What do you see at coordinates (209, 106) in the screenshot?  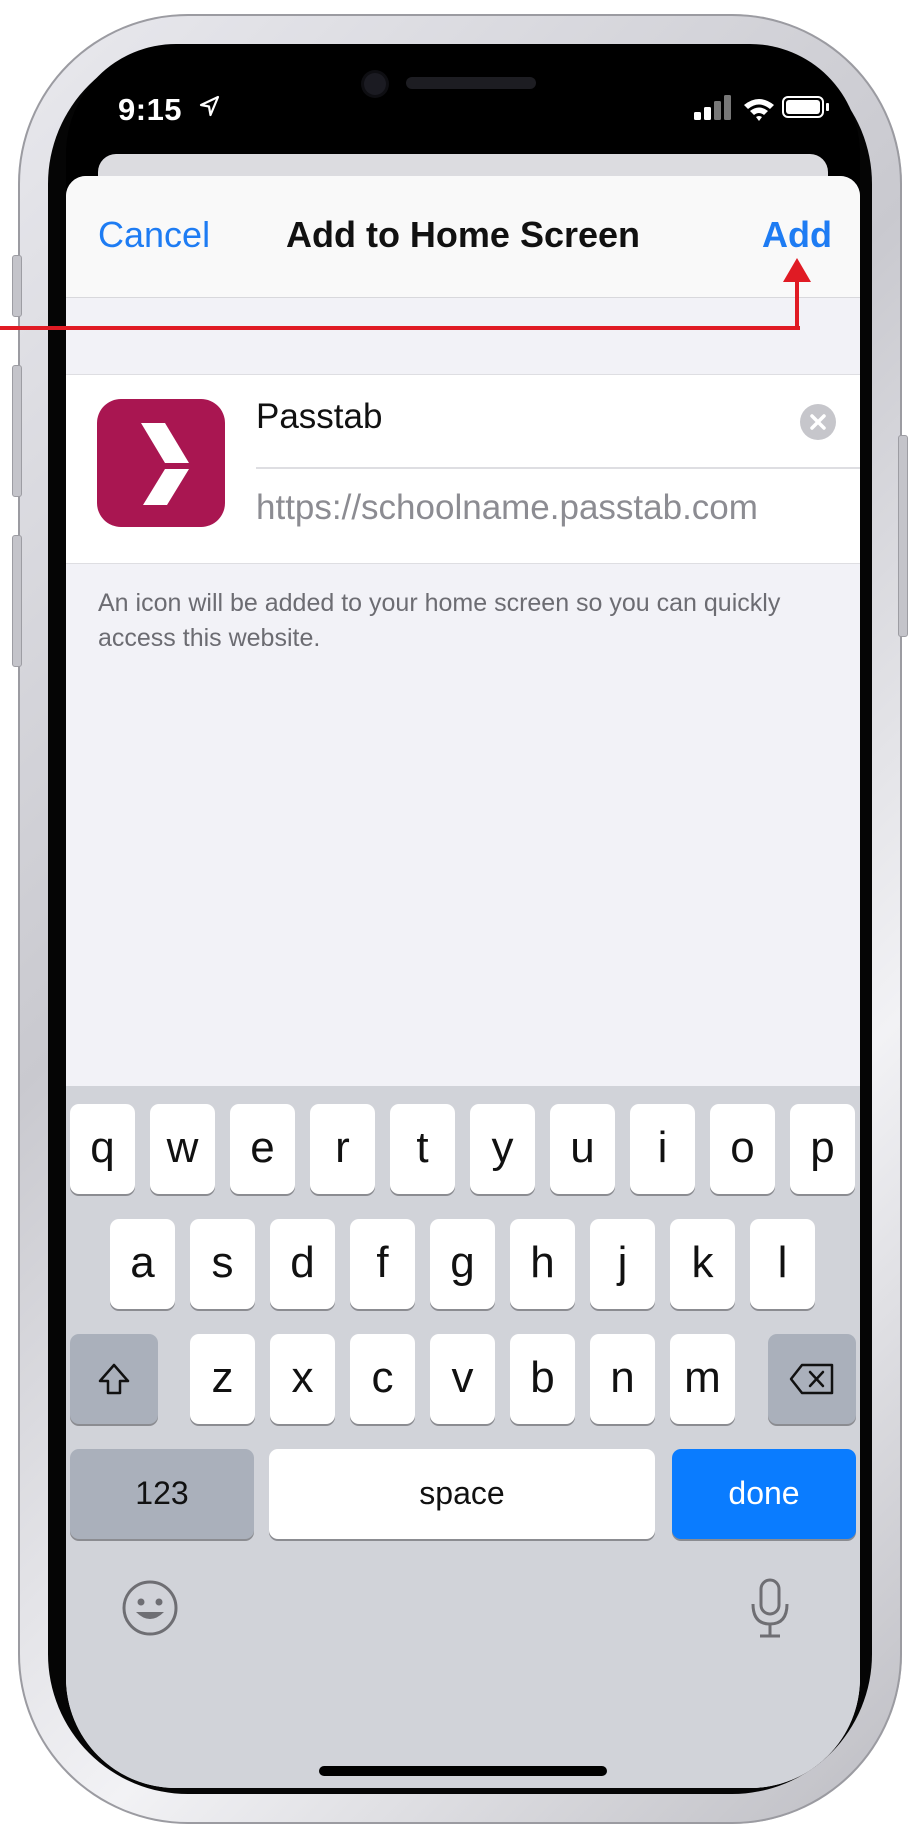 I see `location-arrow-icon` at bounding box center [209, 106].